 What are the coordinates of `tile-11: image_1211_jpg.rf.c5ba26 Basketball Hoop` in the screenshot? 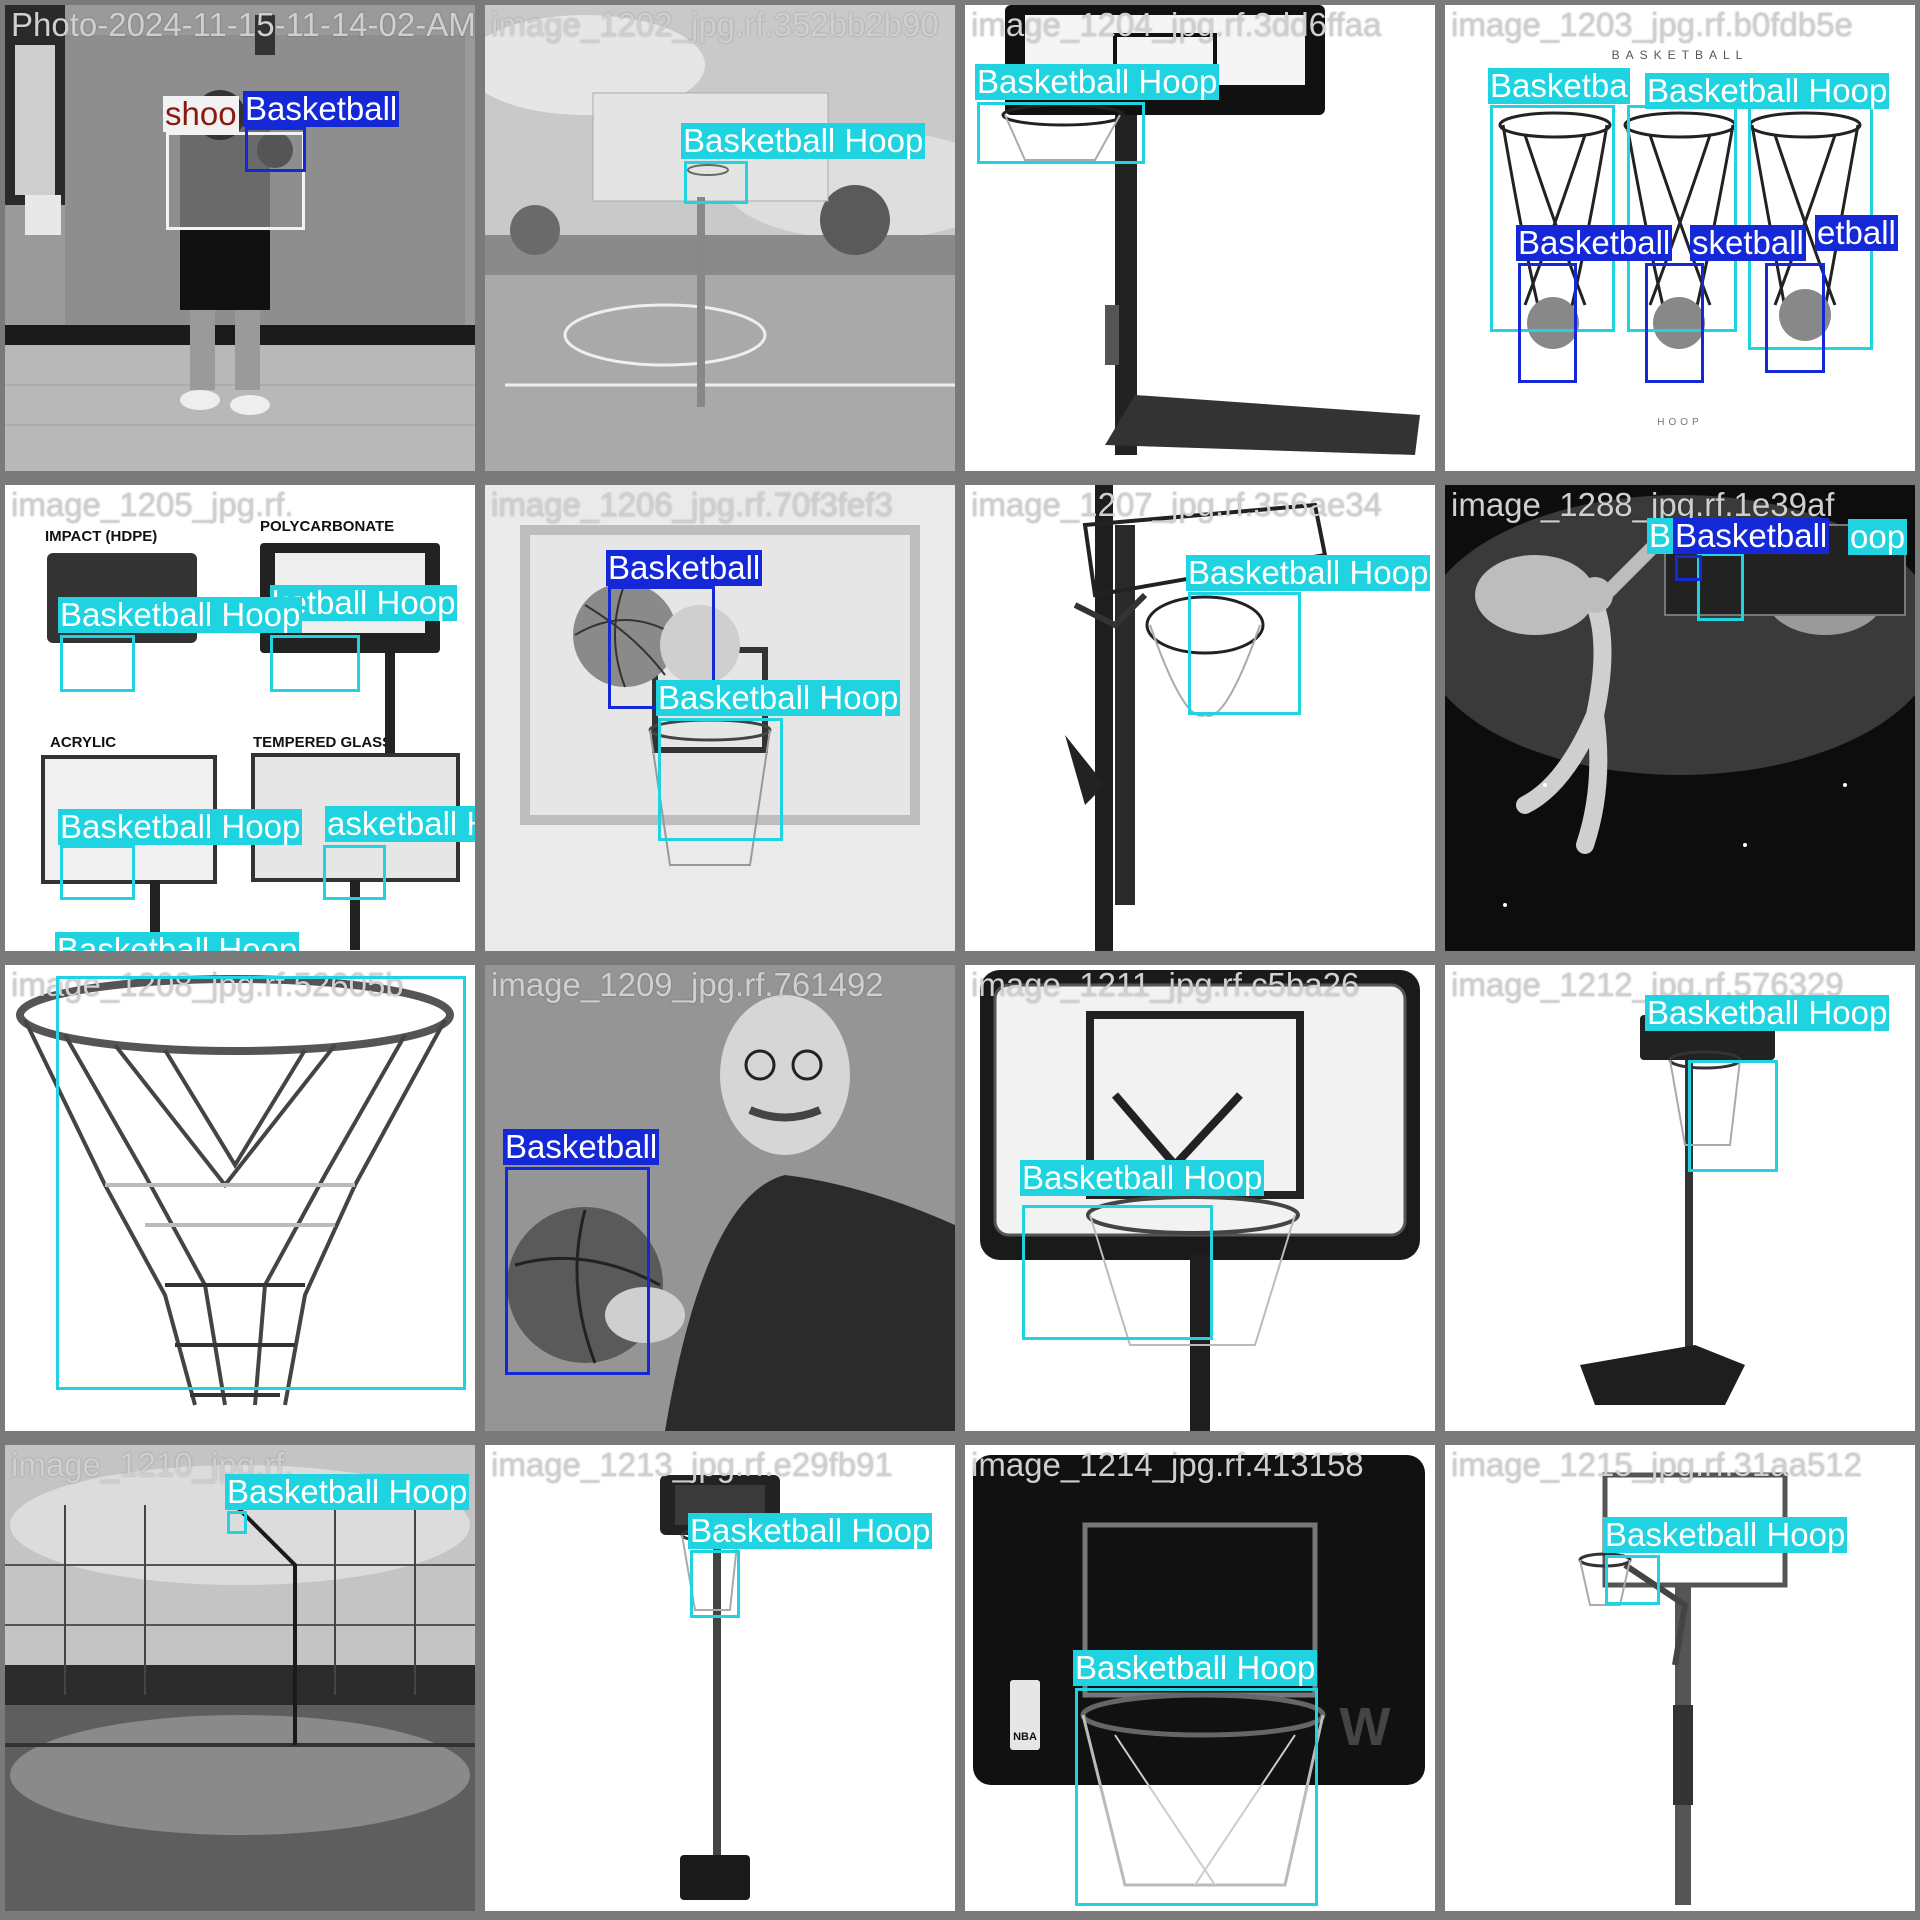 It's located at (1200, 1198).